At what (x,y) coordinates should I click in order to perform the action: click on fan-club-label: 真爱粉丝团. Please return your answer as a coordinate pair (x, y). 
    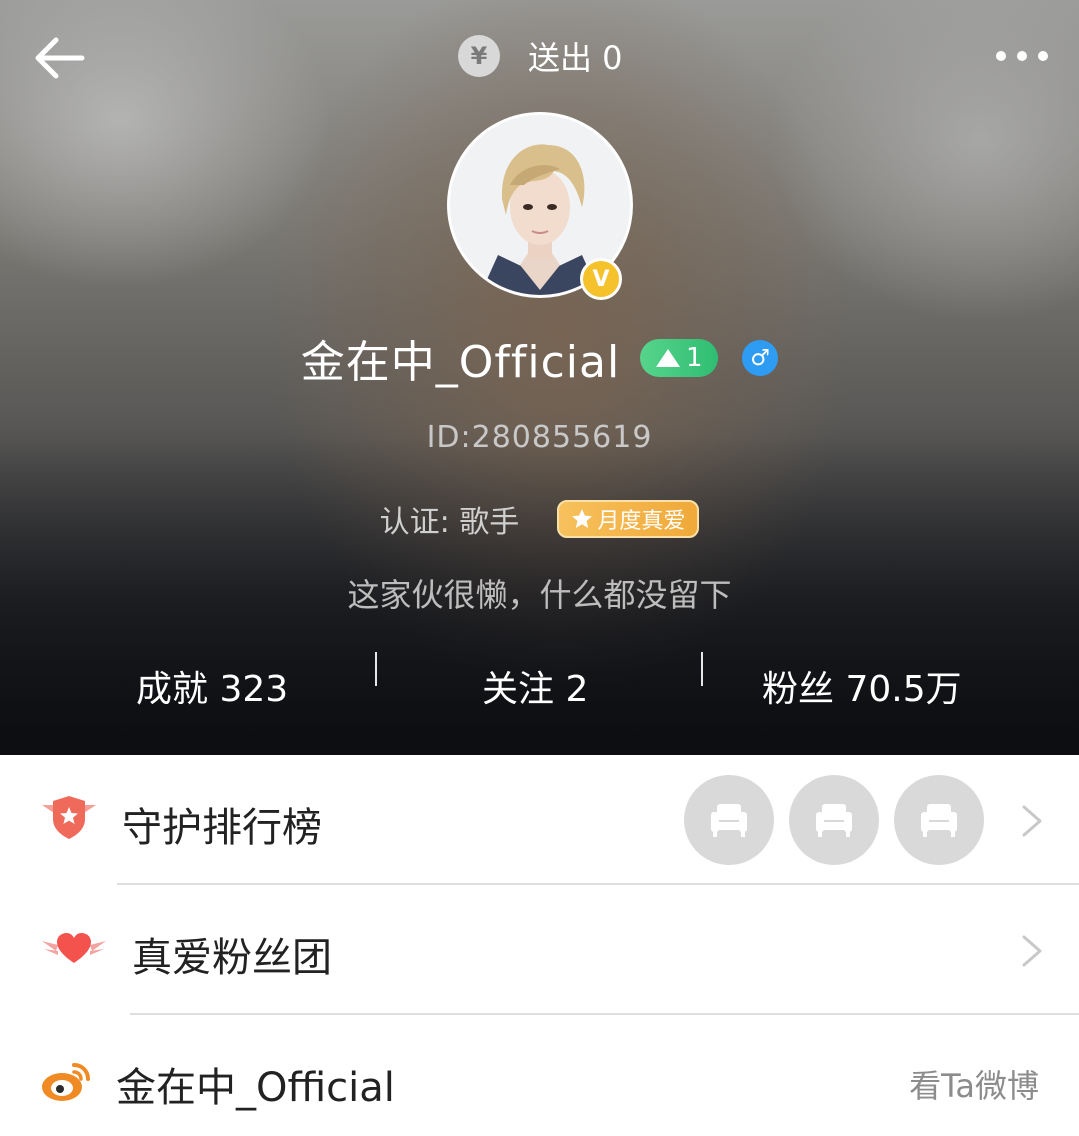
    Looking at the image, I should click on (232, 958).